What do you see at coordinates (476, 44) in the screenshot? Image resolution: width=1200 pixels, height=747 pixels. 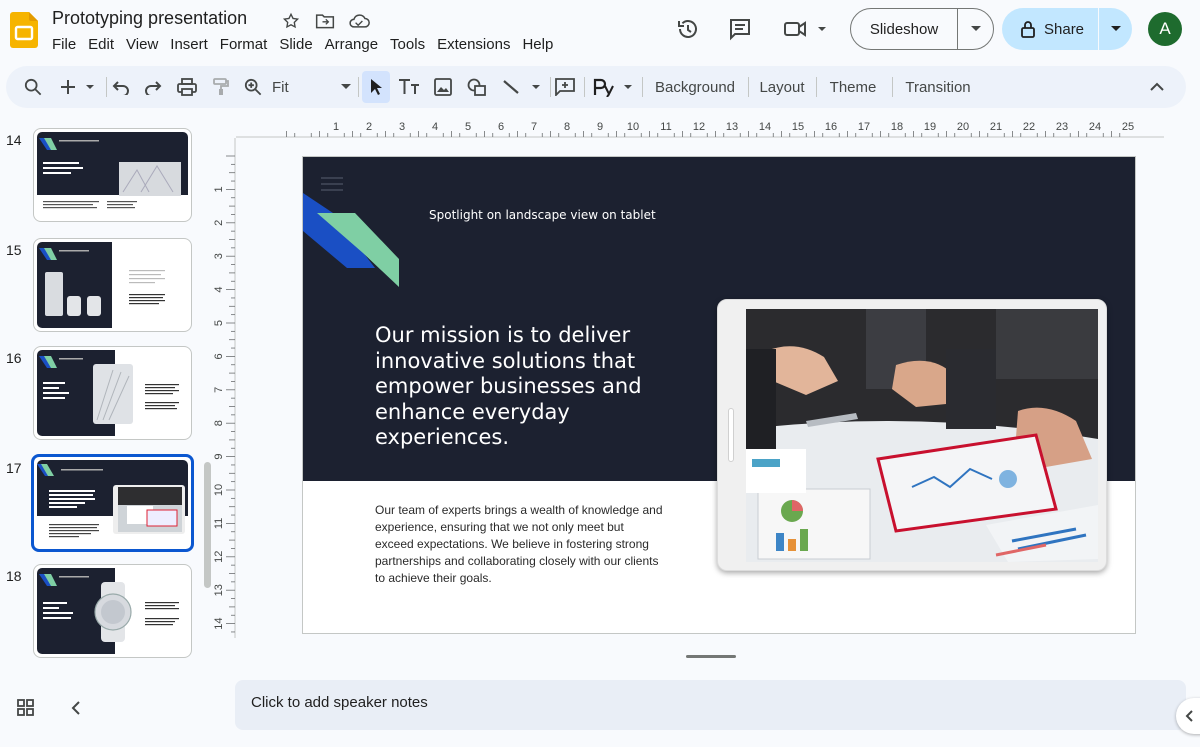 I see `menu-extensions: Extensions` at bounding box center [476, 44].